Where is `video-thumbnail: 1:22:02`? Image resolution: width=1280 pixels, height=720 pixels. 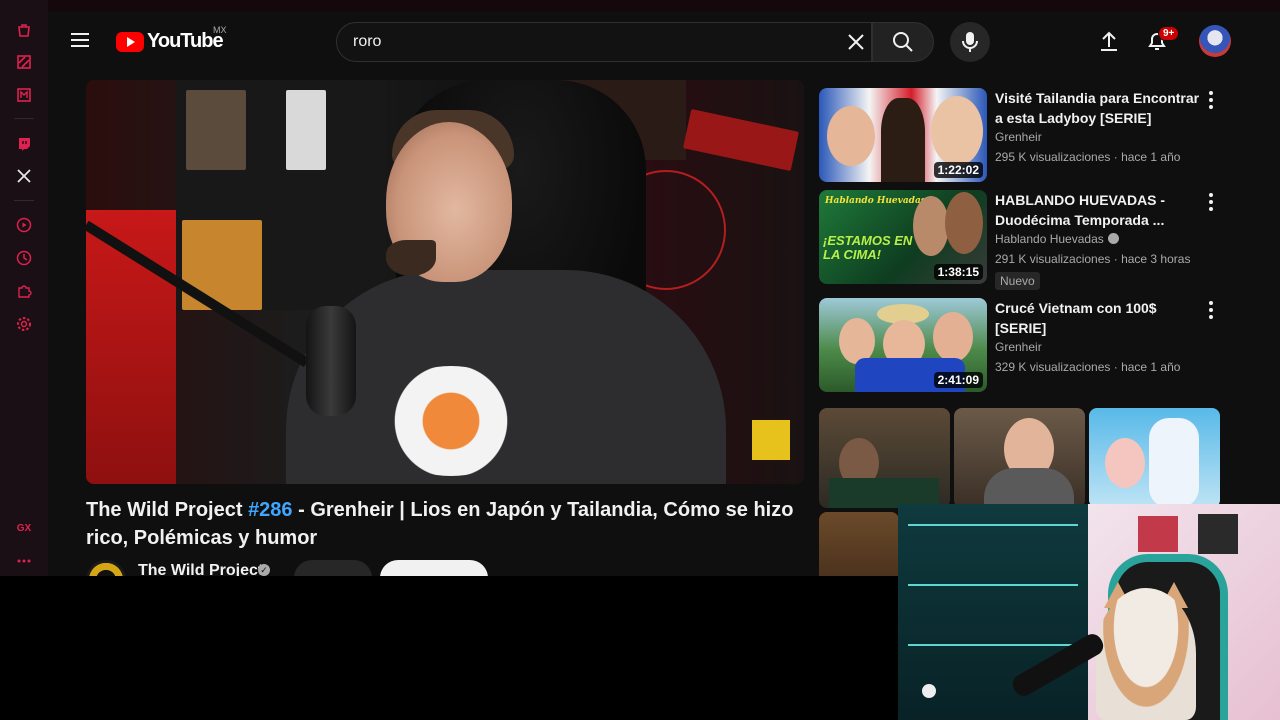
video-thumbnail: 1:22:02 is located at coordinates (903, 135).